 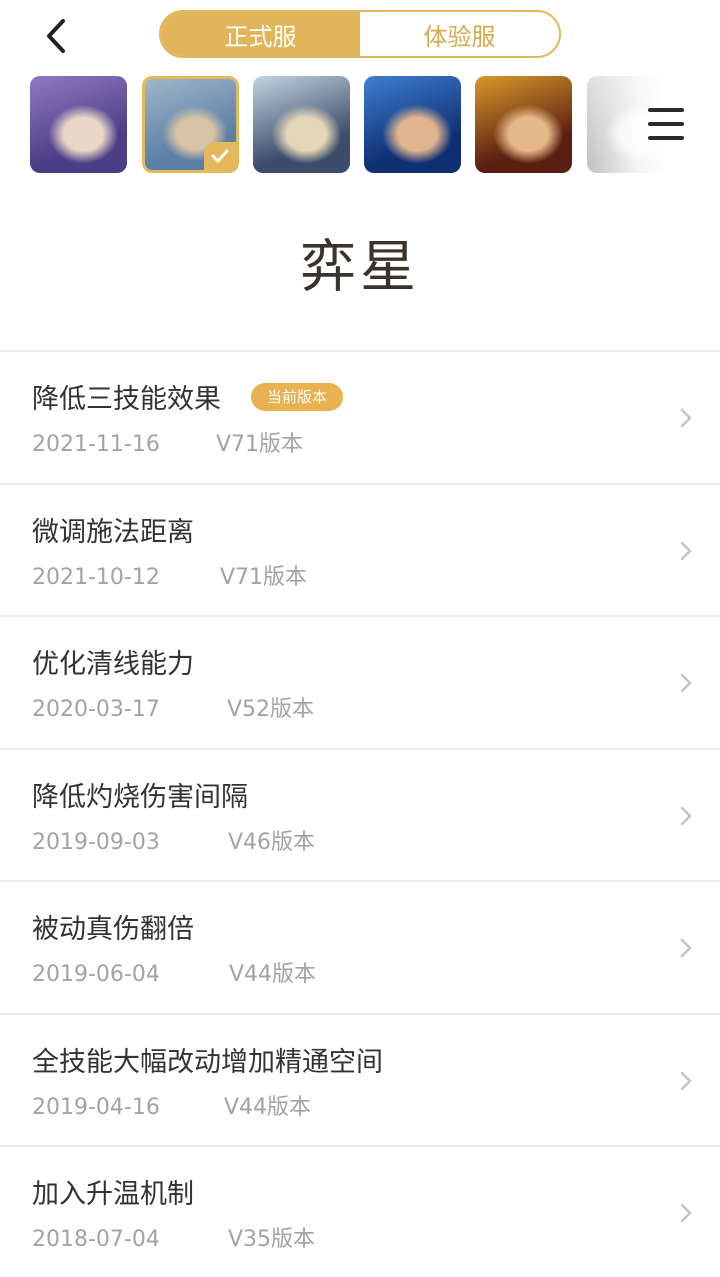 What do you see at coordinates (140, 797) in the screenshot?
I see `change-title: 降低灼烧伤害间隔` at bounding box center [140, 797].